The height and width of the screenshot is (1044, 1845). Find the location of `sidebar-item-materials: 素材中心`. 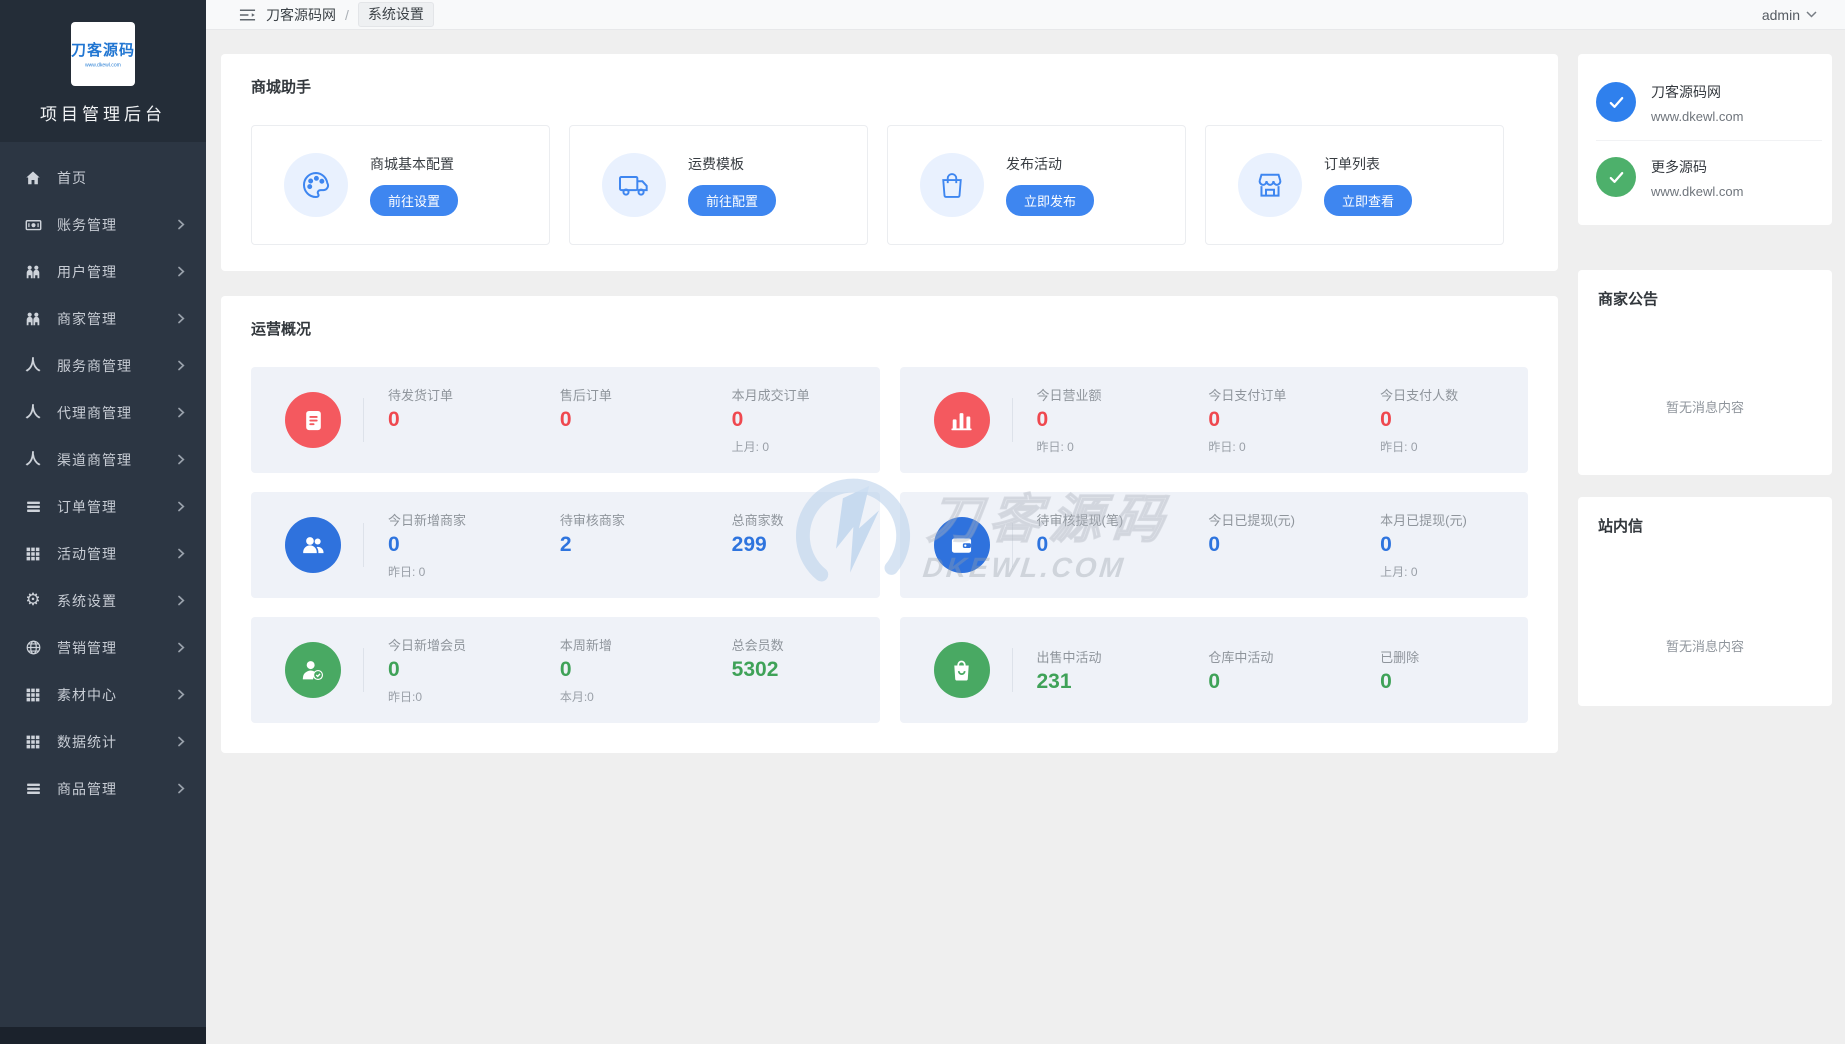

sidebar-item-materials: 素材中心 is located at coordinates (103, 694).